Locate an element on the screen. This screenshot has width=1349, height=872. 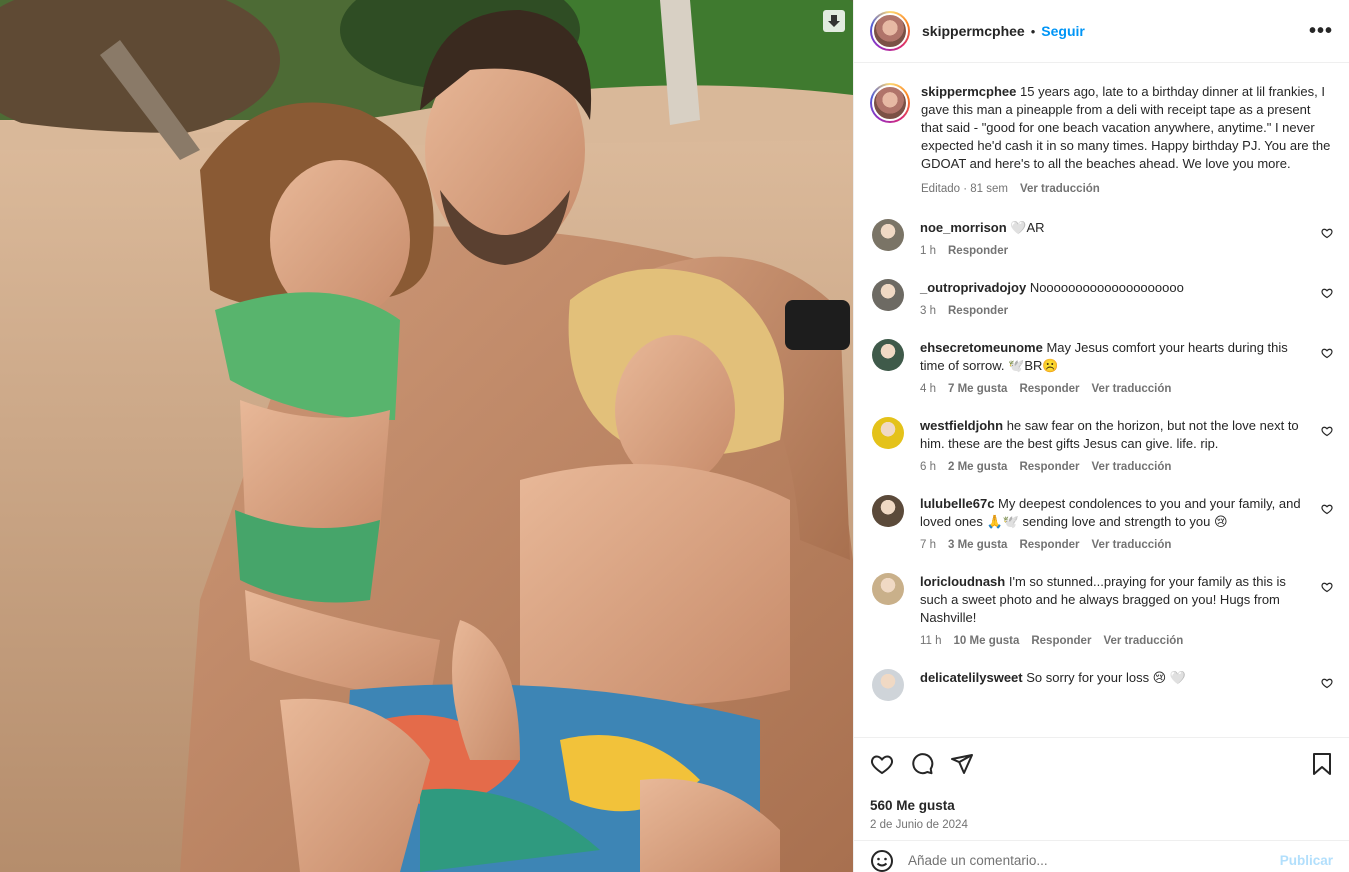
like-count: 560 Me gusta is located at coordinates (1101, 805).